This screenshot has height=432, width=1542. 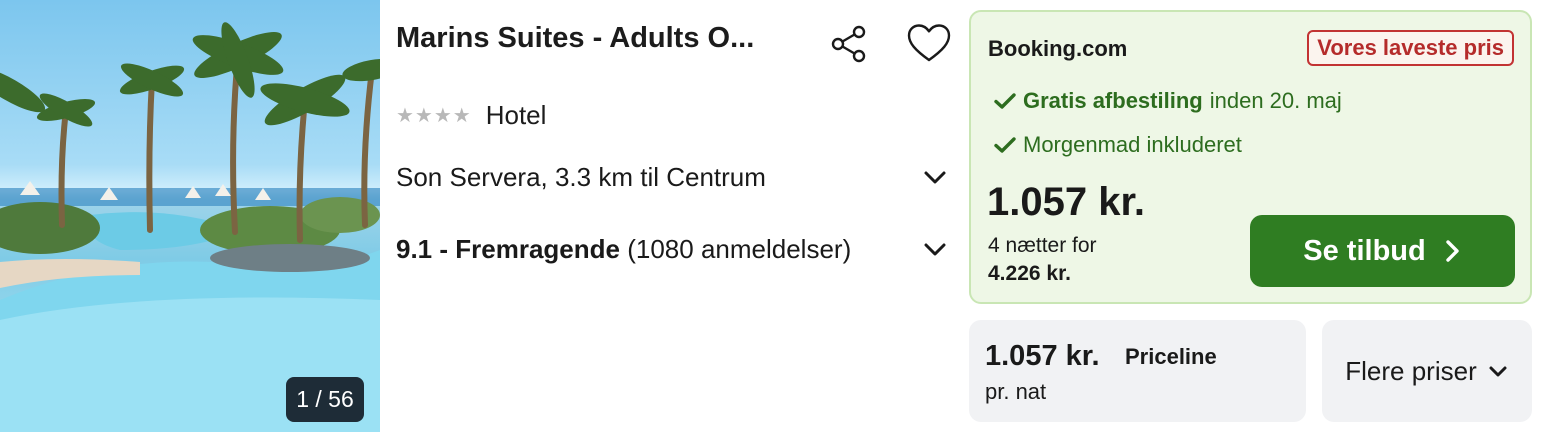 What do you see at coordinates (1275, 100) in the screenshot?
I see `feature-rest: inden 20. maj` at bounding box center [1275, 100].